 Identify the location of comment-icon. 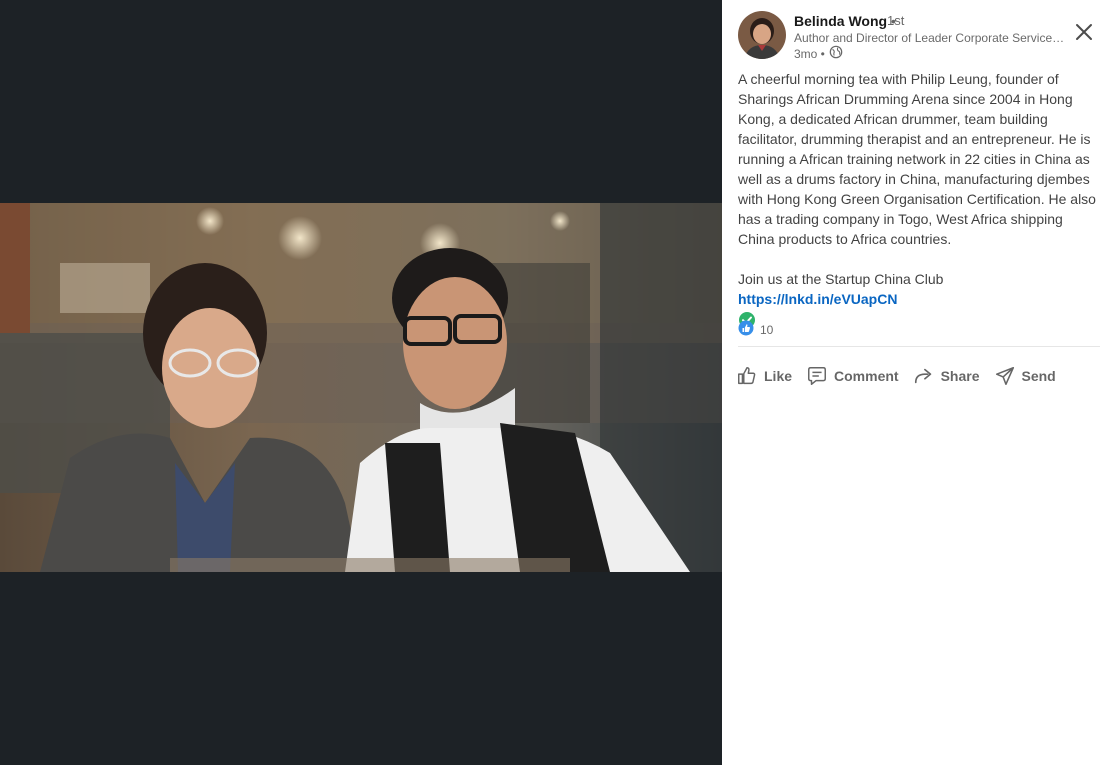
(817, 376).